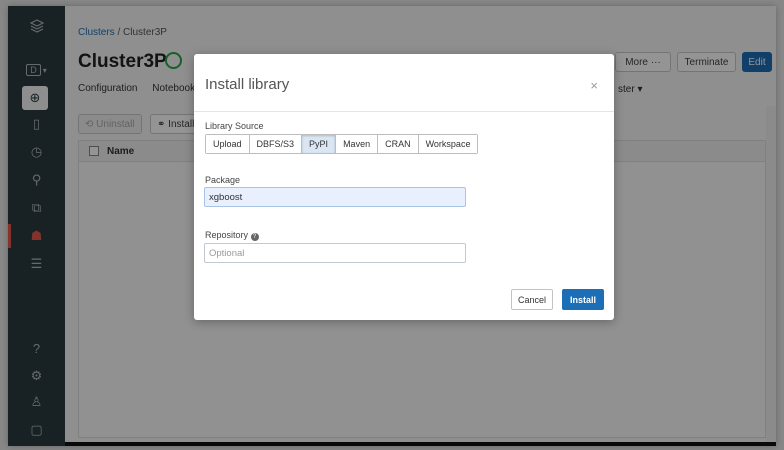  Describe the element at coordinates (357, 144) in the screenshot. I see `source-maven: Maven` at that location.